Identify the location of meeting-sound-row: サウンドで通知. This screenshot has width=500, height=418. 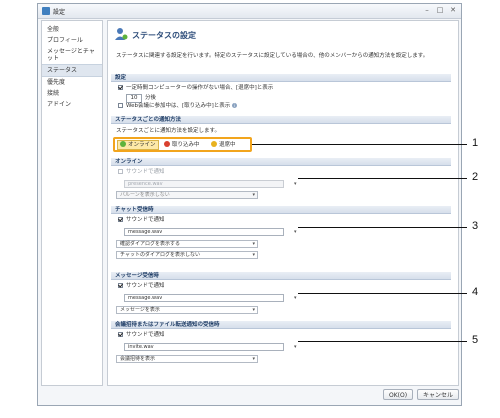
(141, 335).